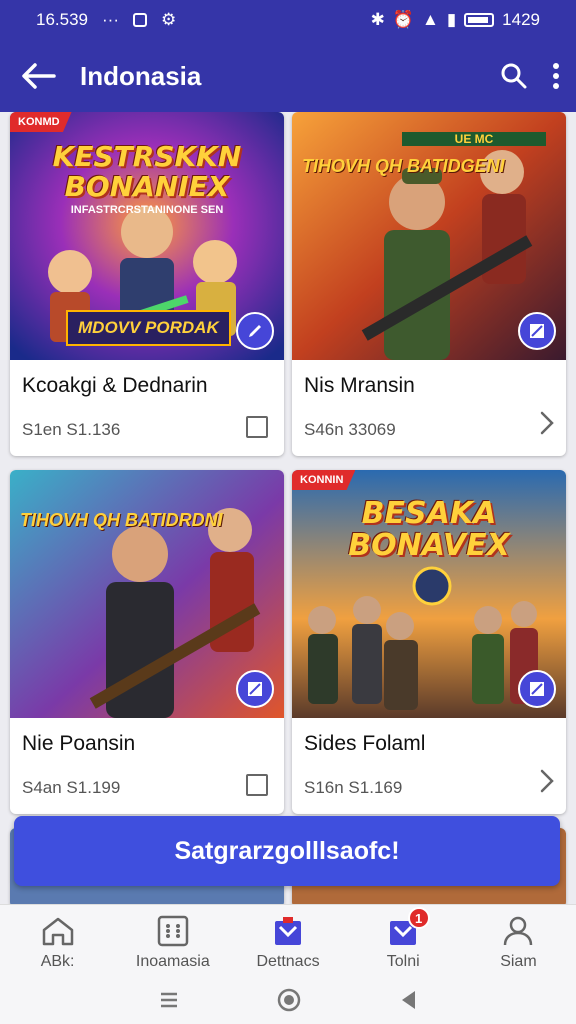  What do you see at coordinates (514, 76) in the screenshot?
I see `search-icon` at bounding box center [514, 76].